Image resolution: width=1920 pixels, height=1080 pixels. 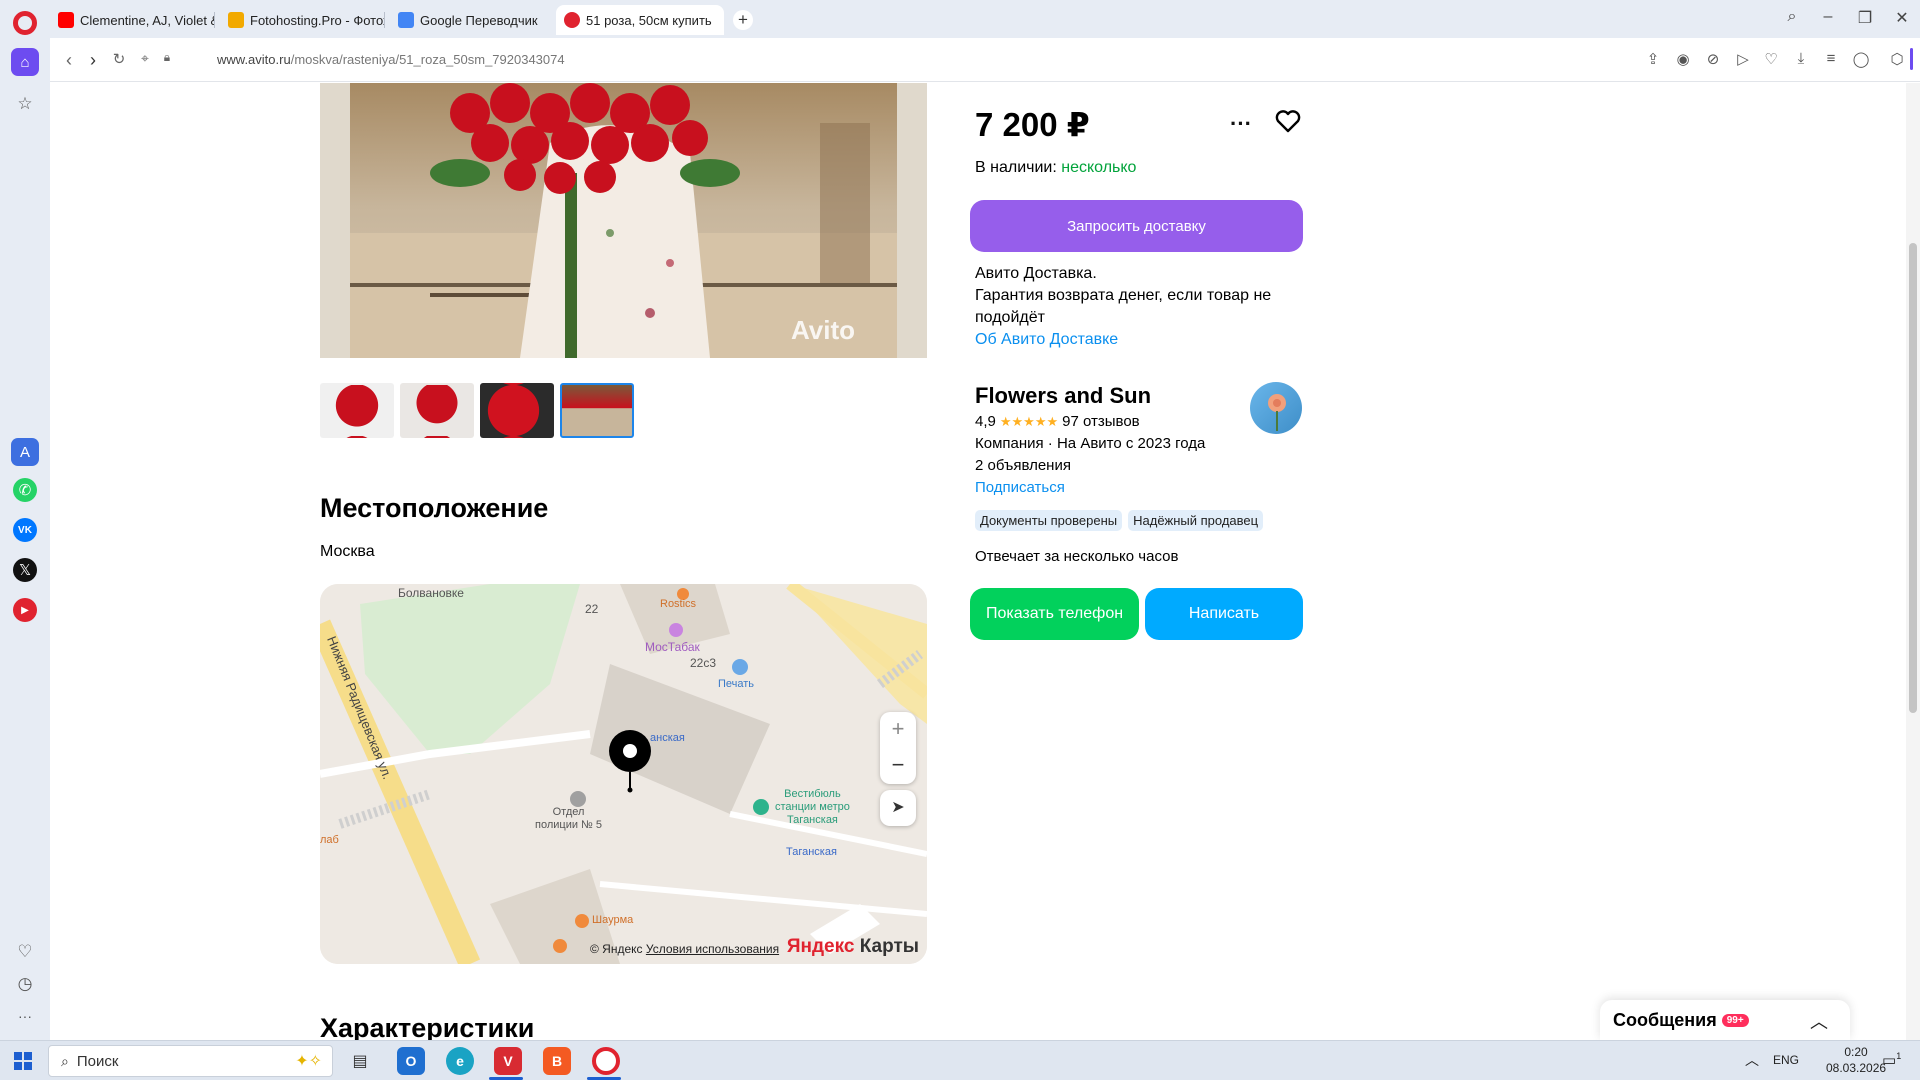 What do you see at coordinates (360, 1061) in the screenshot?
I see `task-view-icon: ▤` at bounding box center [360, 1061].